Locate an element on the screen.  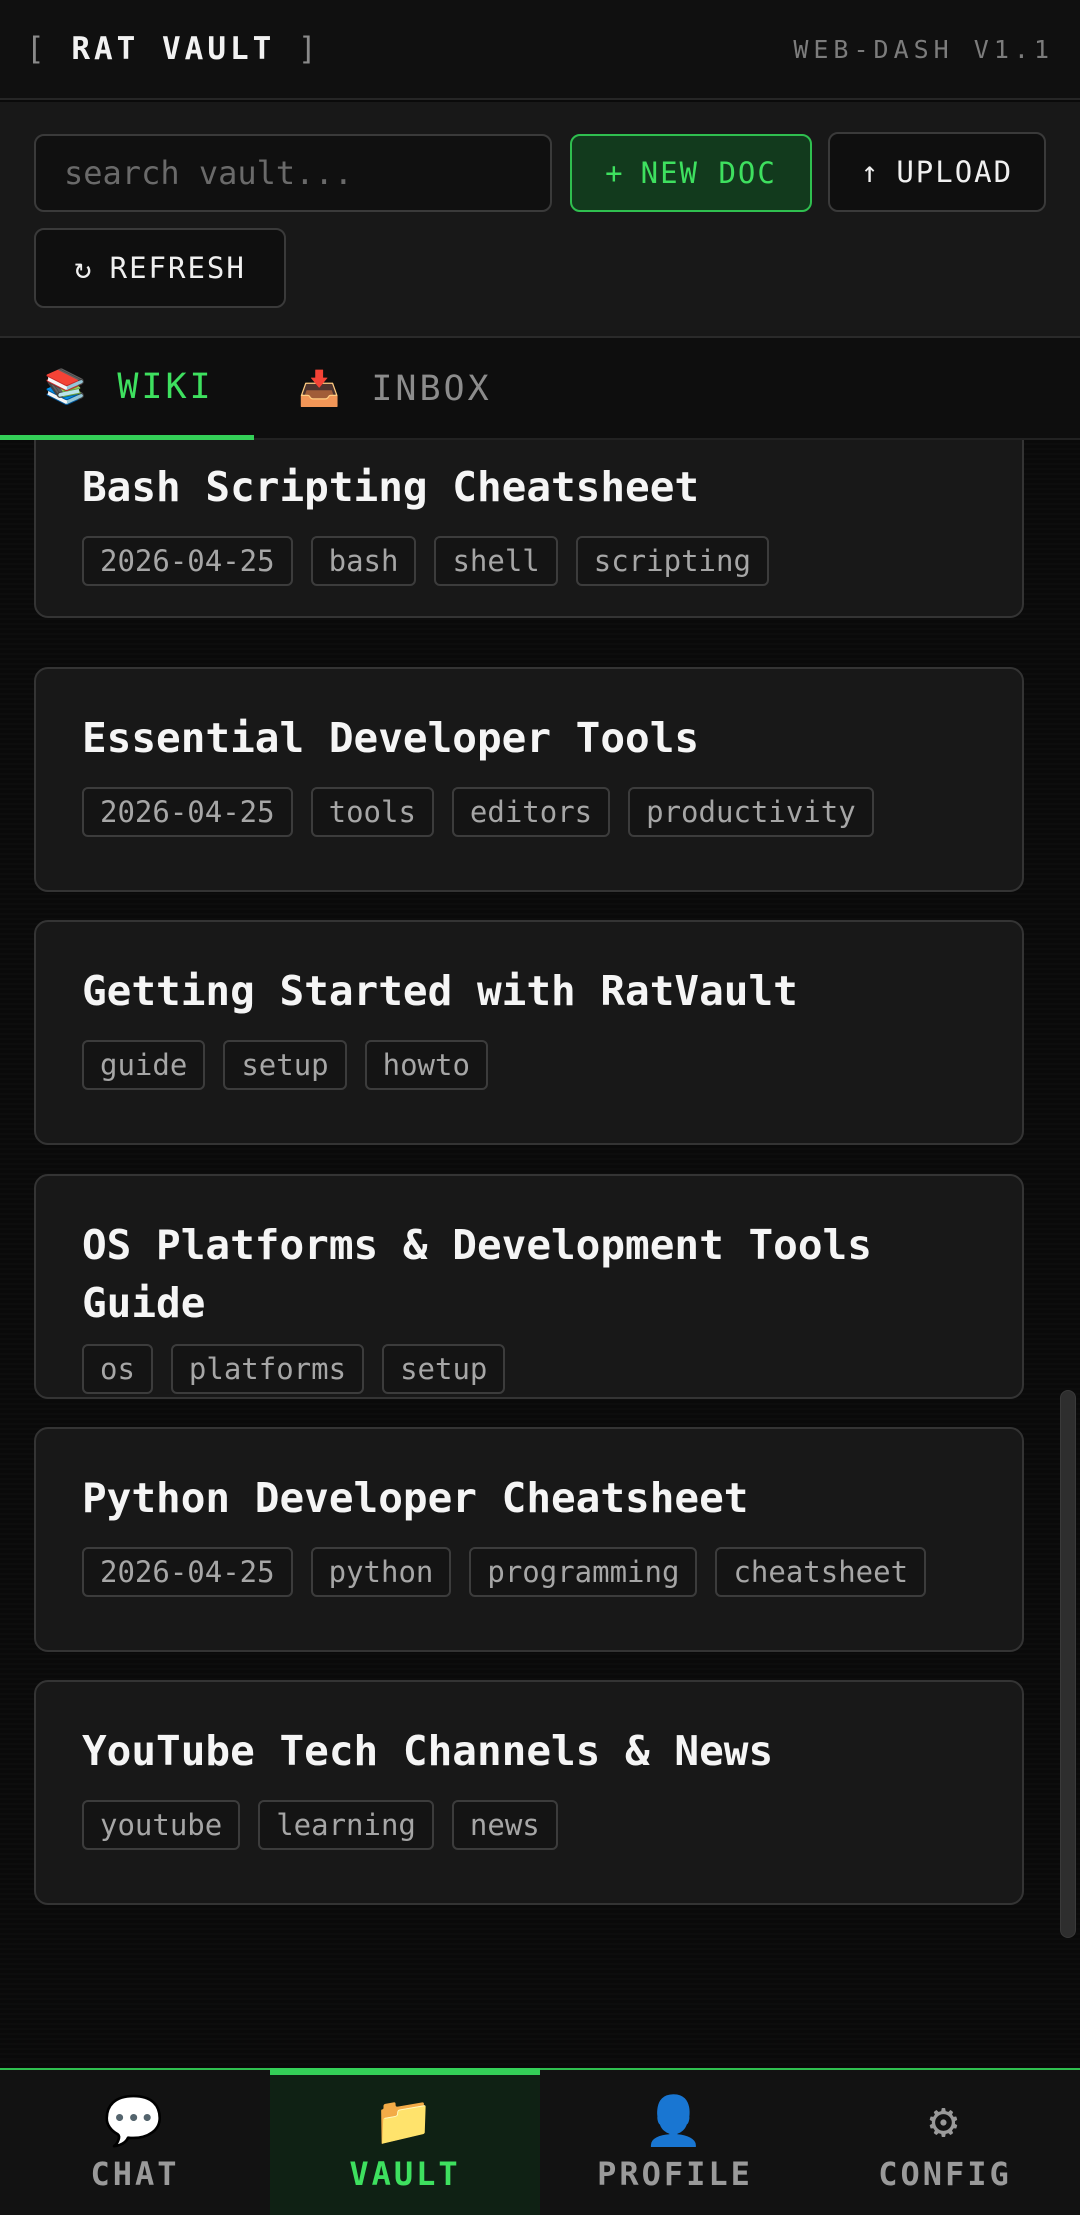
tag: productivity is located at coordinates (751, 812).